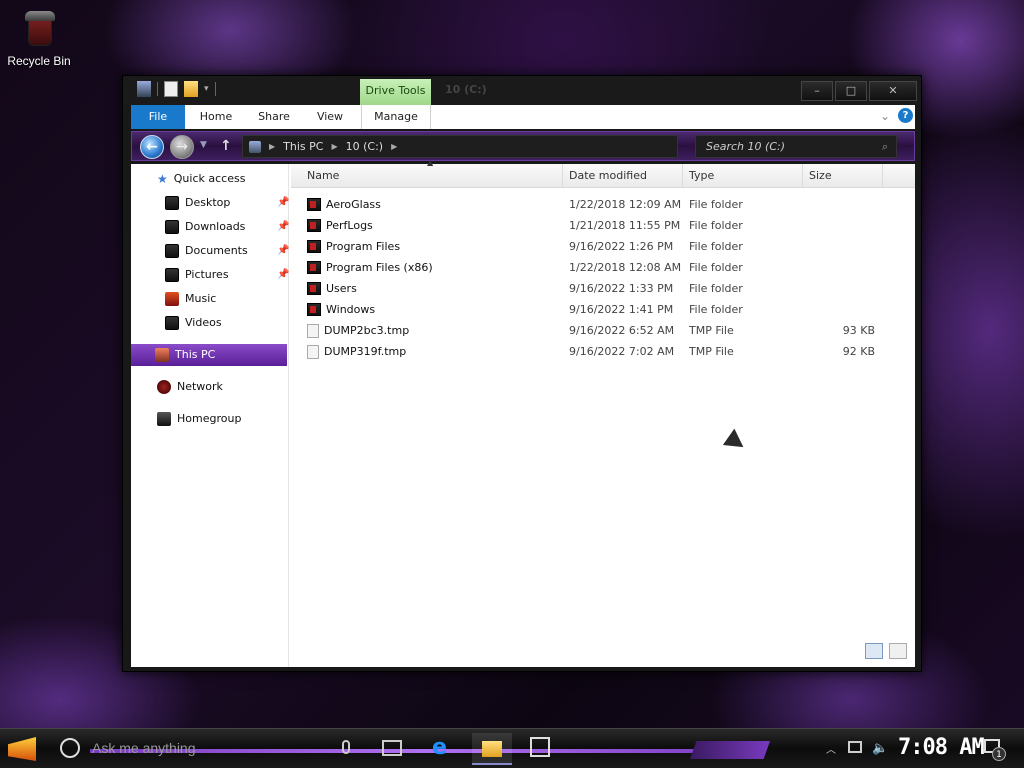  What do you see at coordinates (171, 89) in the screenshot?
I see `properties-icon` at bounding box center [171, 89].